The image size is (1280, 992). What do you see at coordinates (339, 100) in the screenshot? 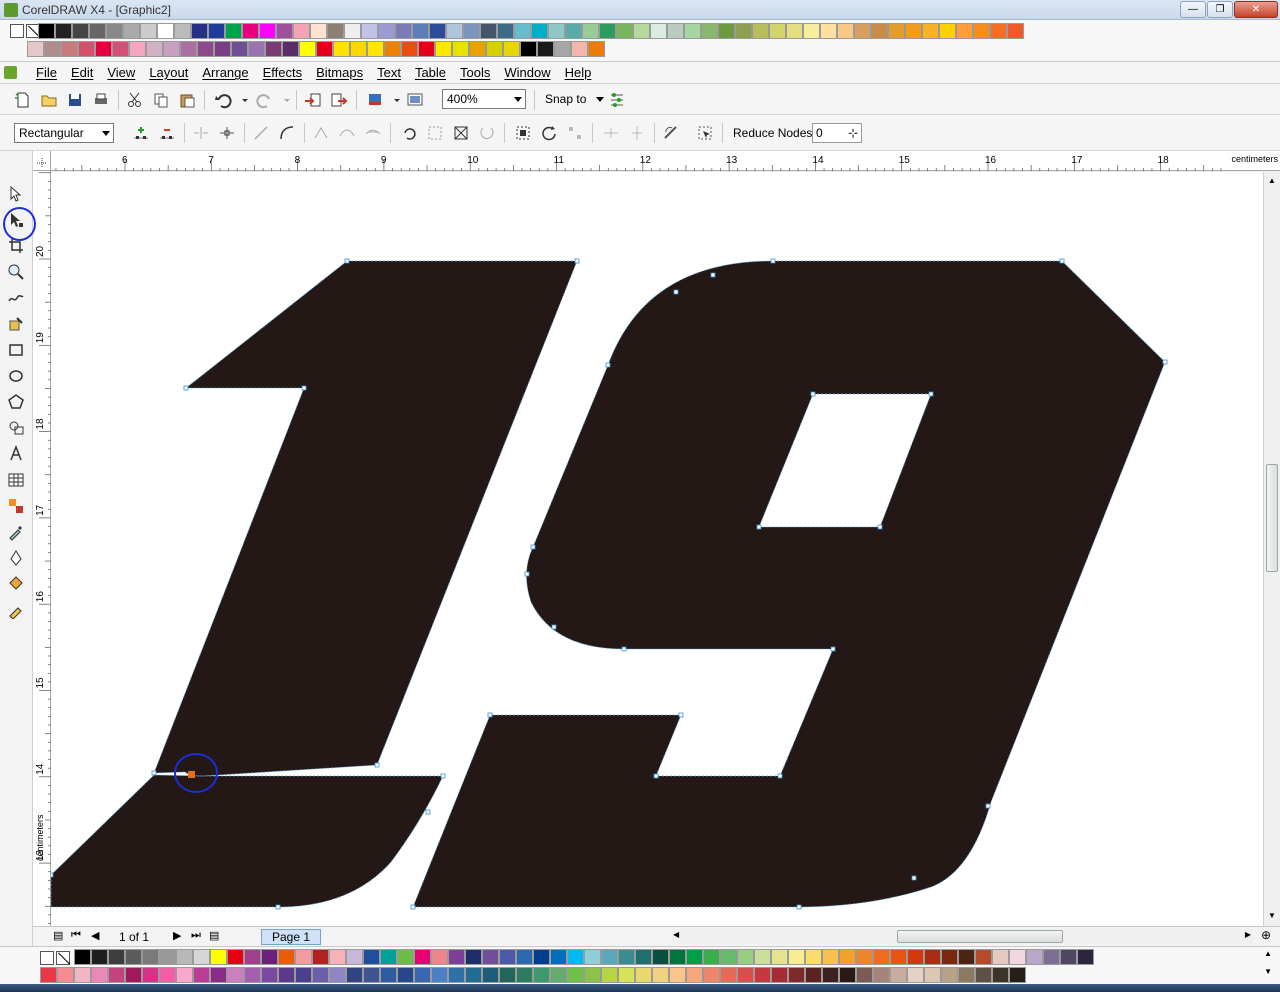
I see `export-button` at bounding box center [339, 100].